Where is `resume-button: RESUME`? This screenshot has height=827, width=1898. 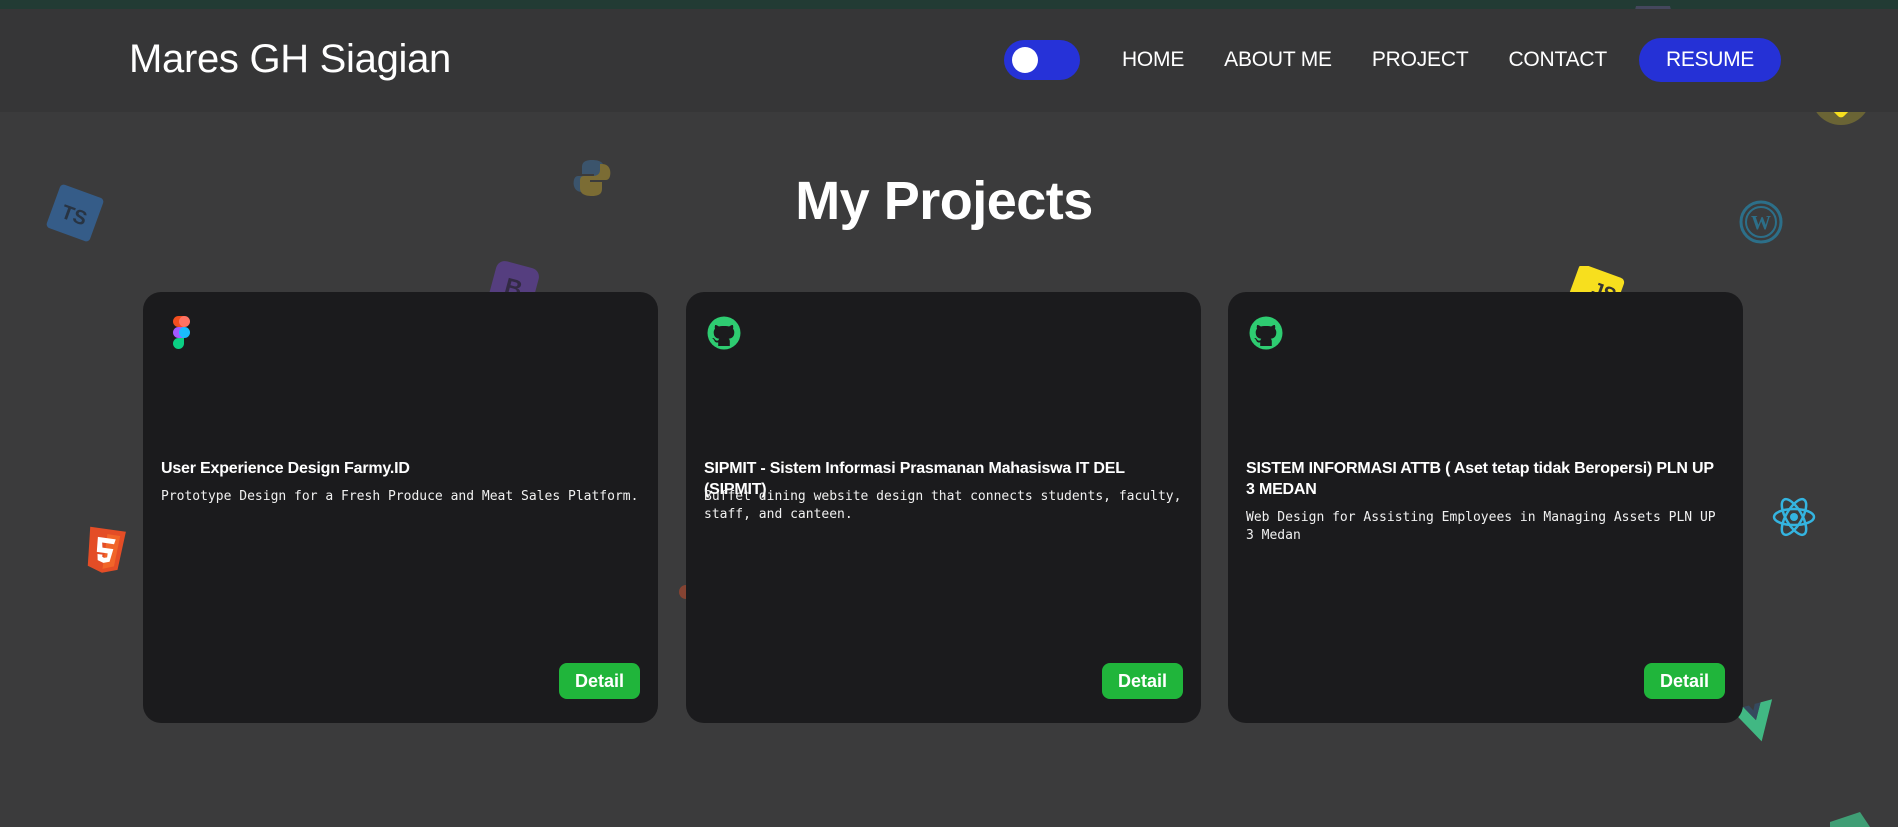
resume-button: RESUME is located at coordinates (1710, 60).